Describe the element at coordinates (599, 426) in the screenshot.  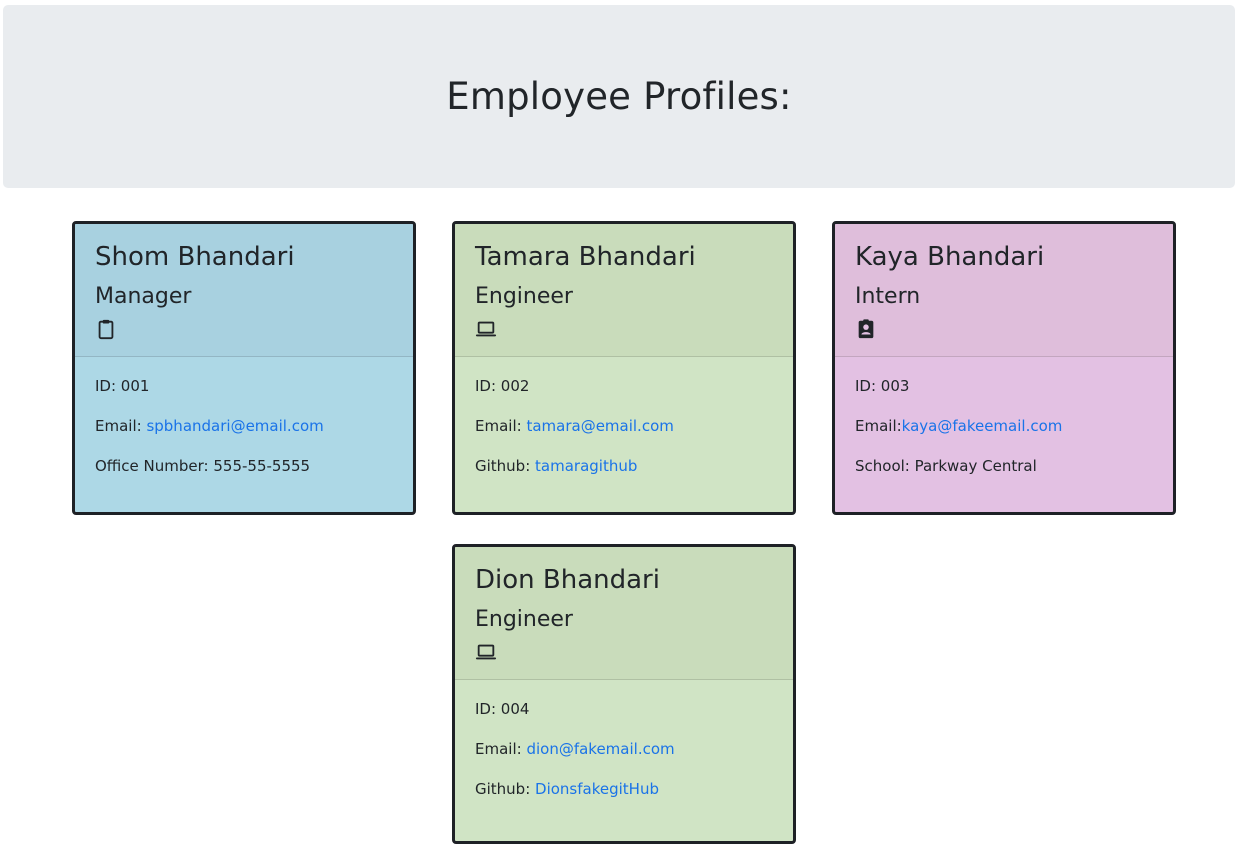
I see `email-link: tamara@email.com` at that location.